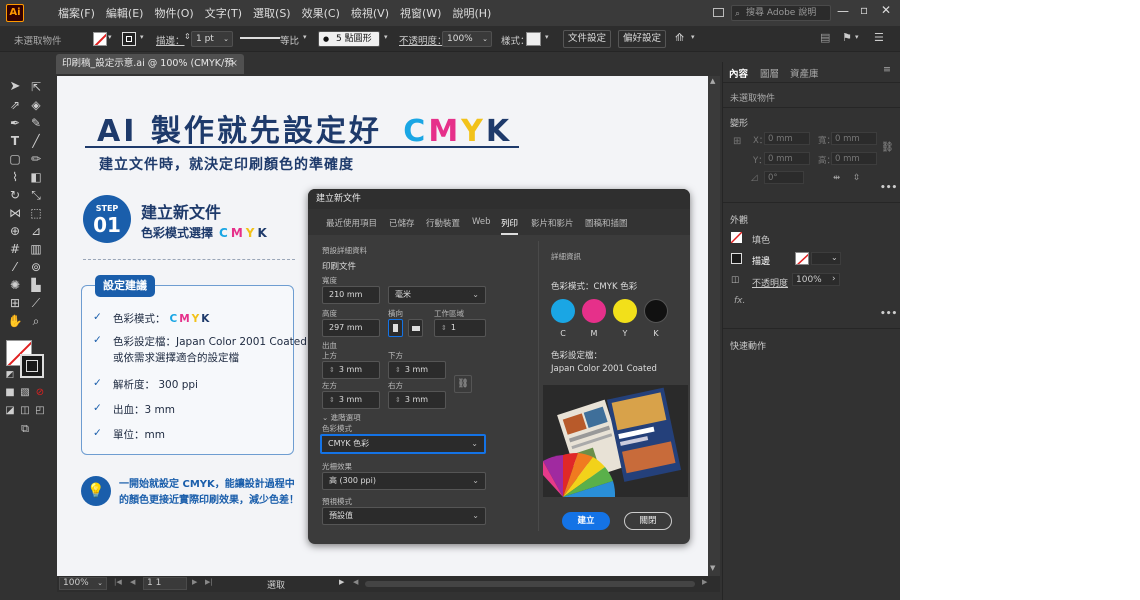 Image resolution: width=1140 pixels, height=600 pixels. What do you see at coordinates (854, 158) in the screenshot?
I see `h-field: 0 mm` at bounding box center [854, 158].